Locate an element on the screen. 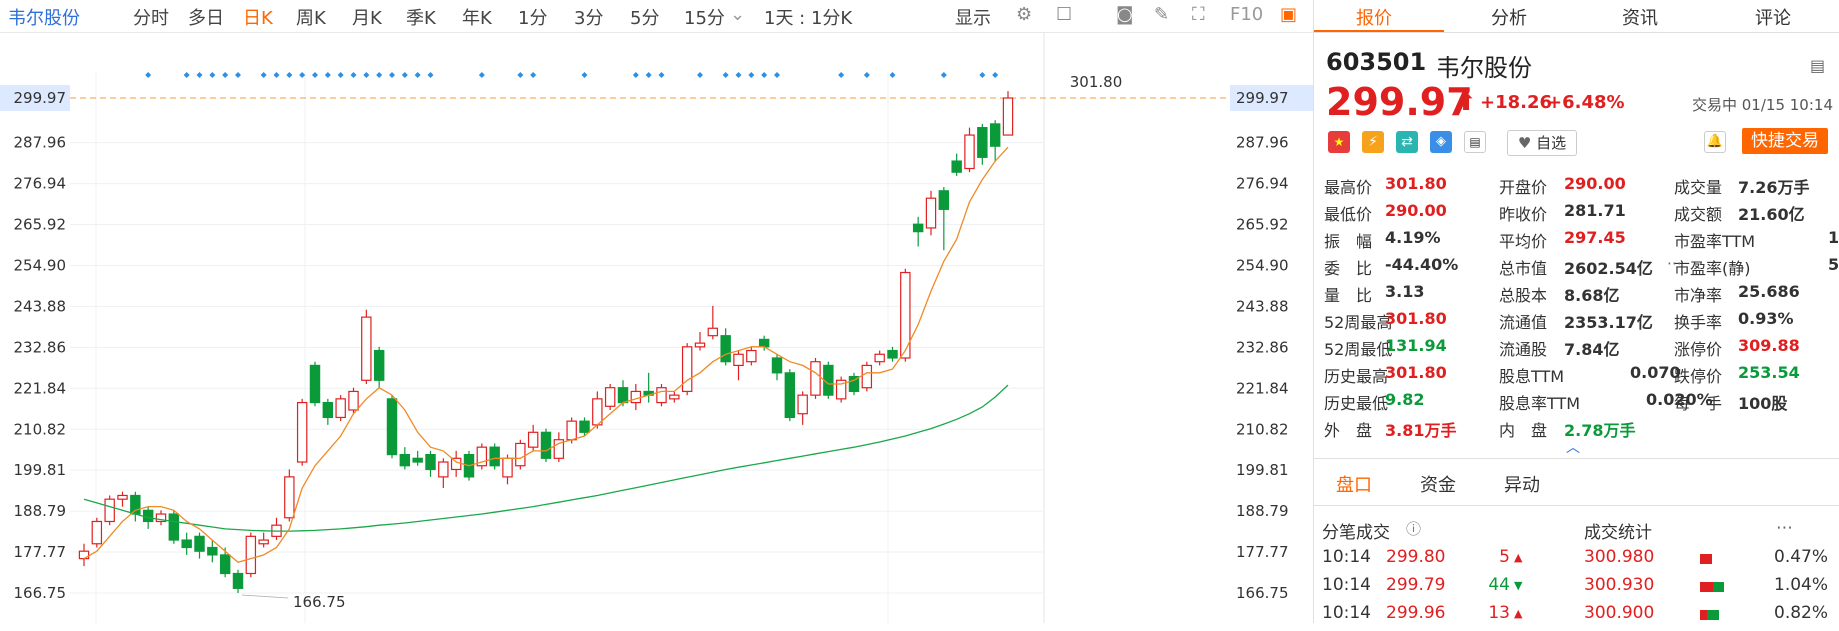 The height and width of the screenshot is (631, 1839). close-icon: ⊗ is located at coordinates (118, 51).